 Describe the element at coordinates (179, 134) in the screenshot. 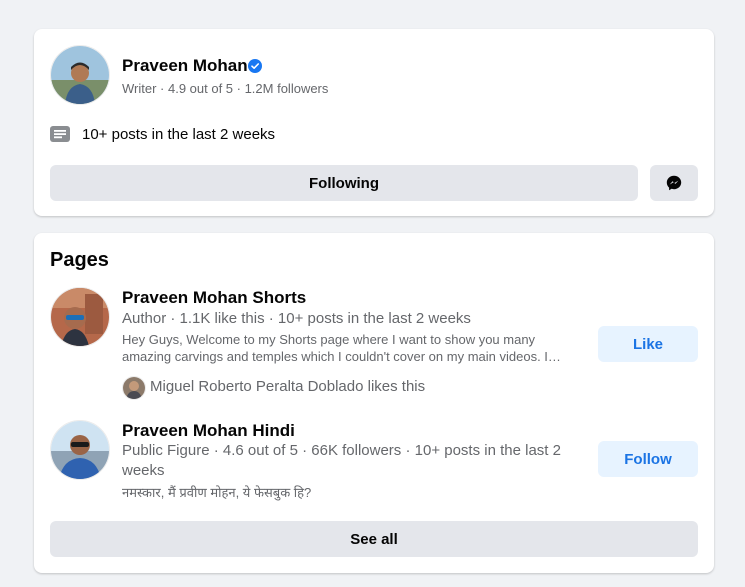

I see `posts-info: 10+ posts in the last 2 weeks` at that location.